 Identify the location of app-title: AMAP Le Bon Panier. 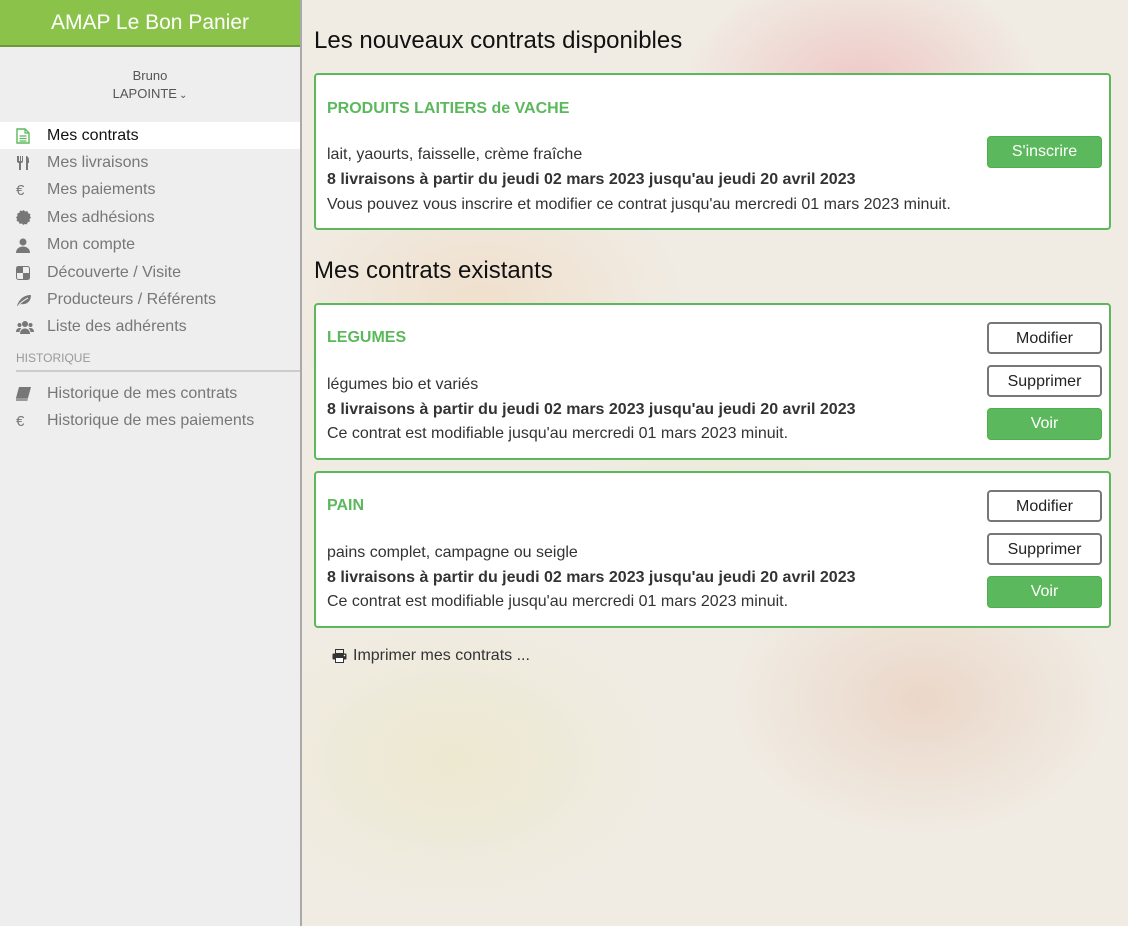
(150, 23).